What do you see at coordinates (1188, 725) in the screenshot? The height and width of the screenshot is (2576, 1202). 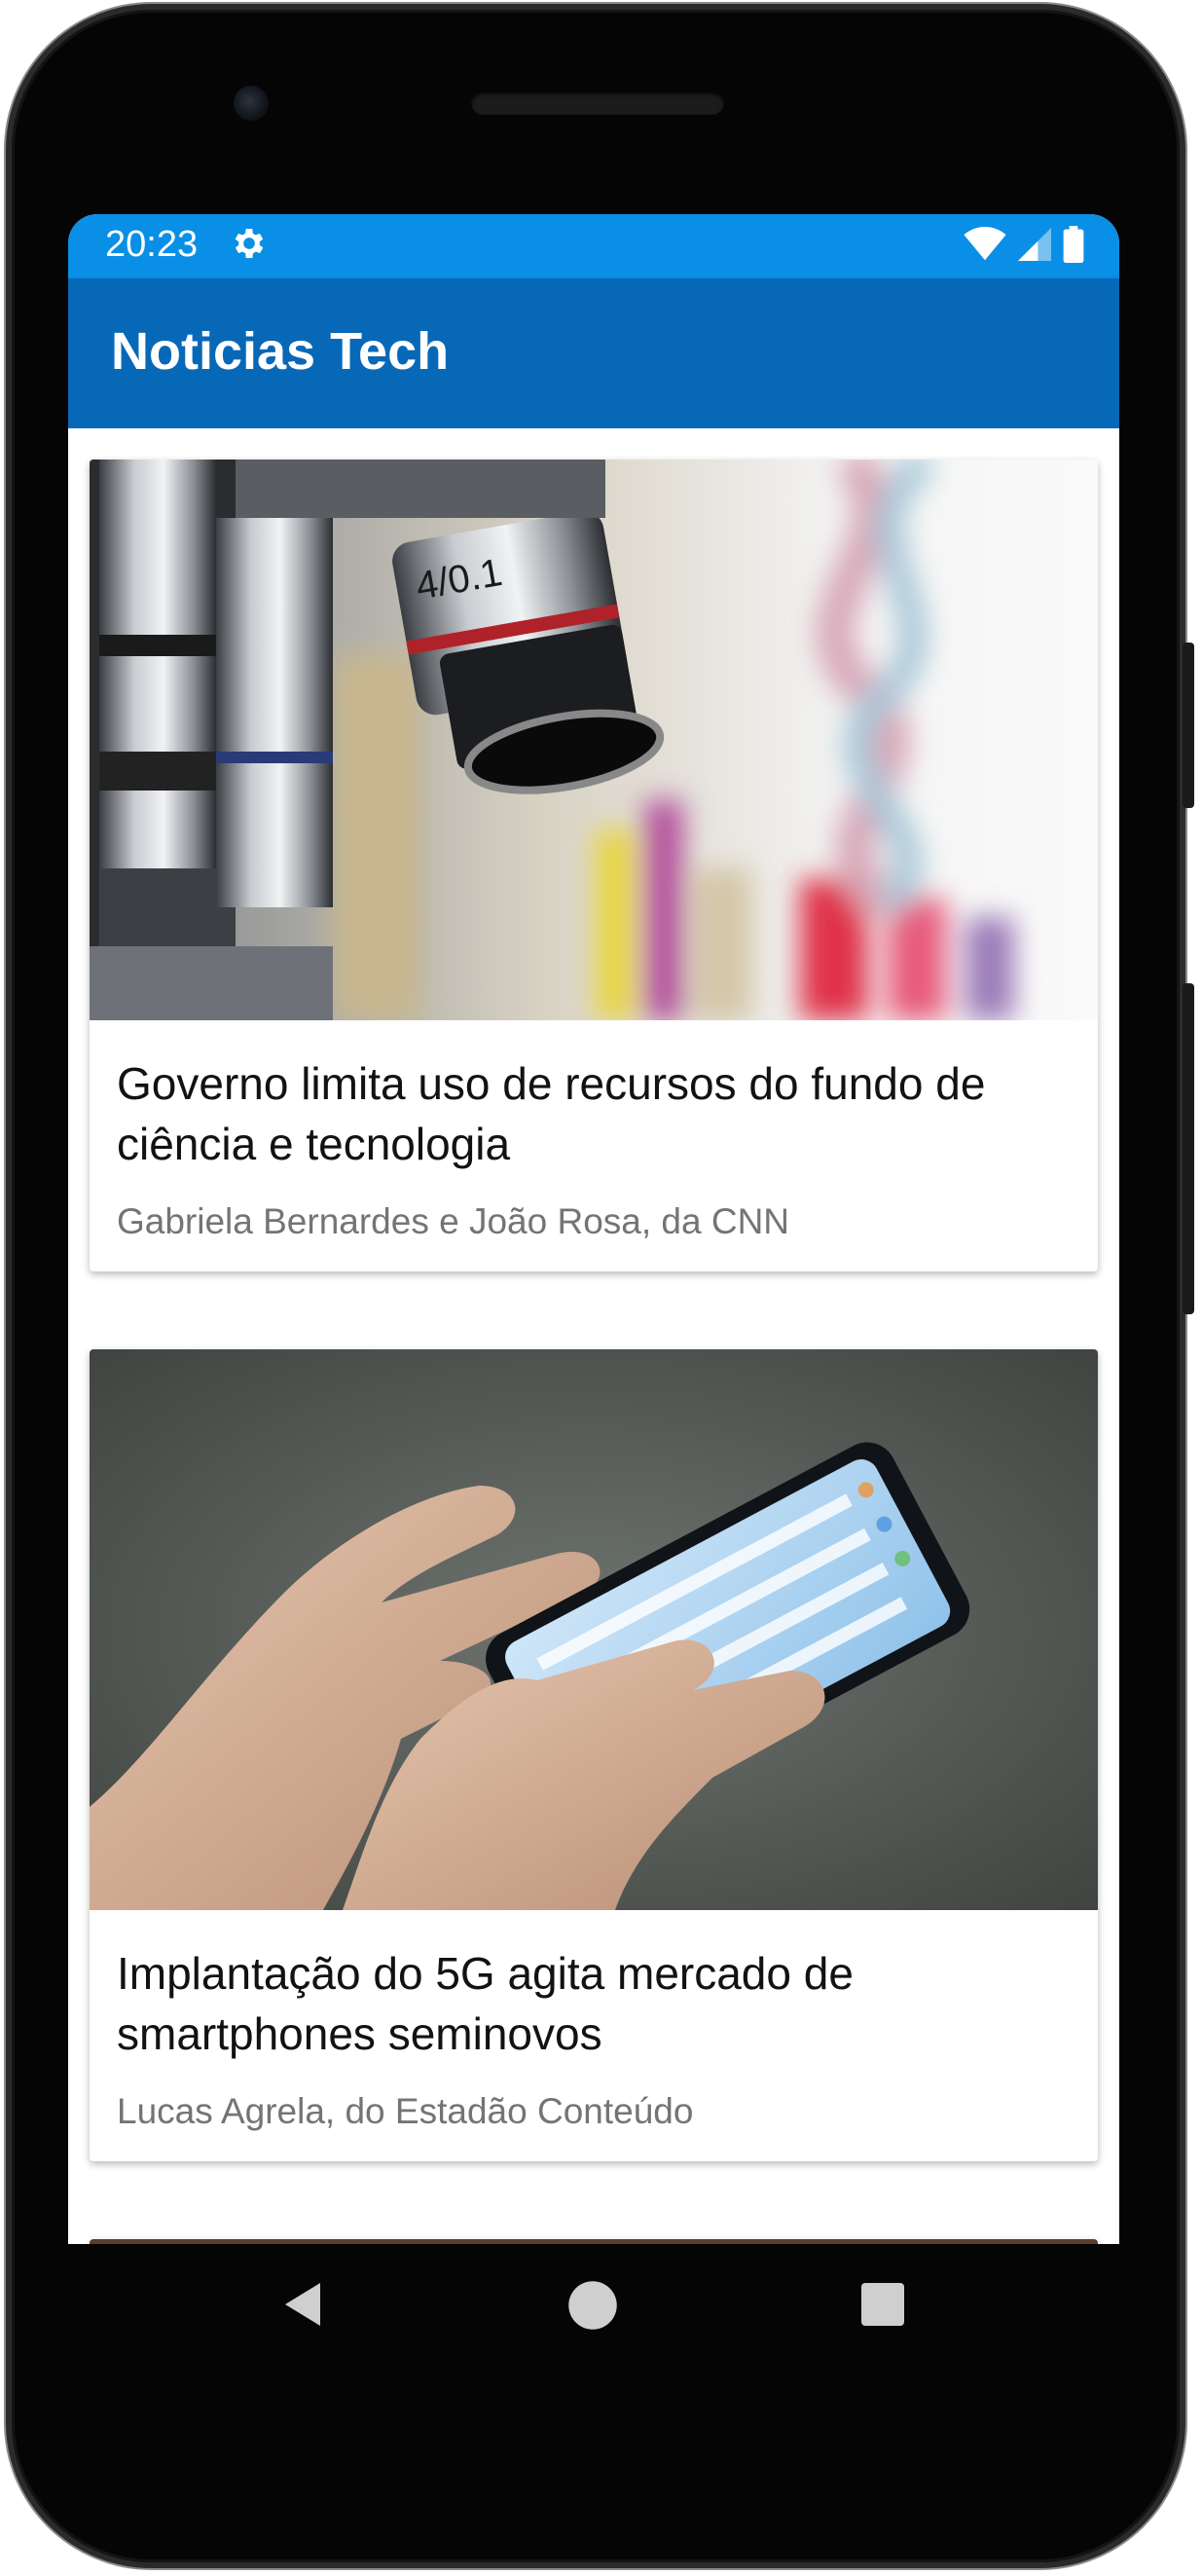 I see `power-button` at bounding box center [1188, 725].